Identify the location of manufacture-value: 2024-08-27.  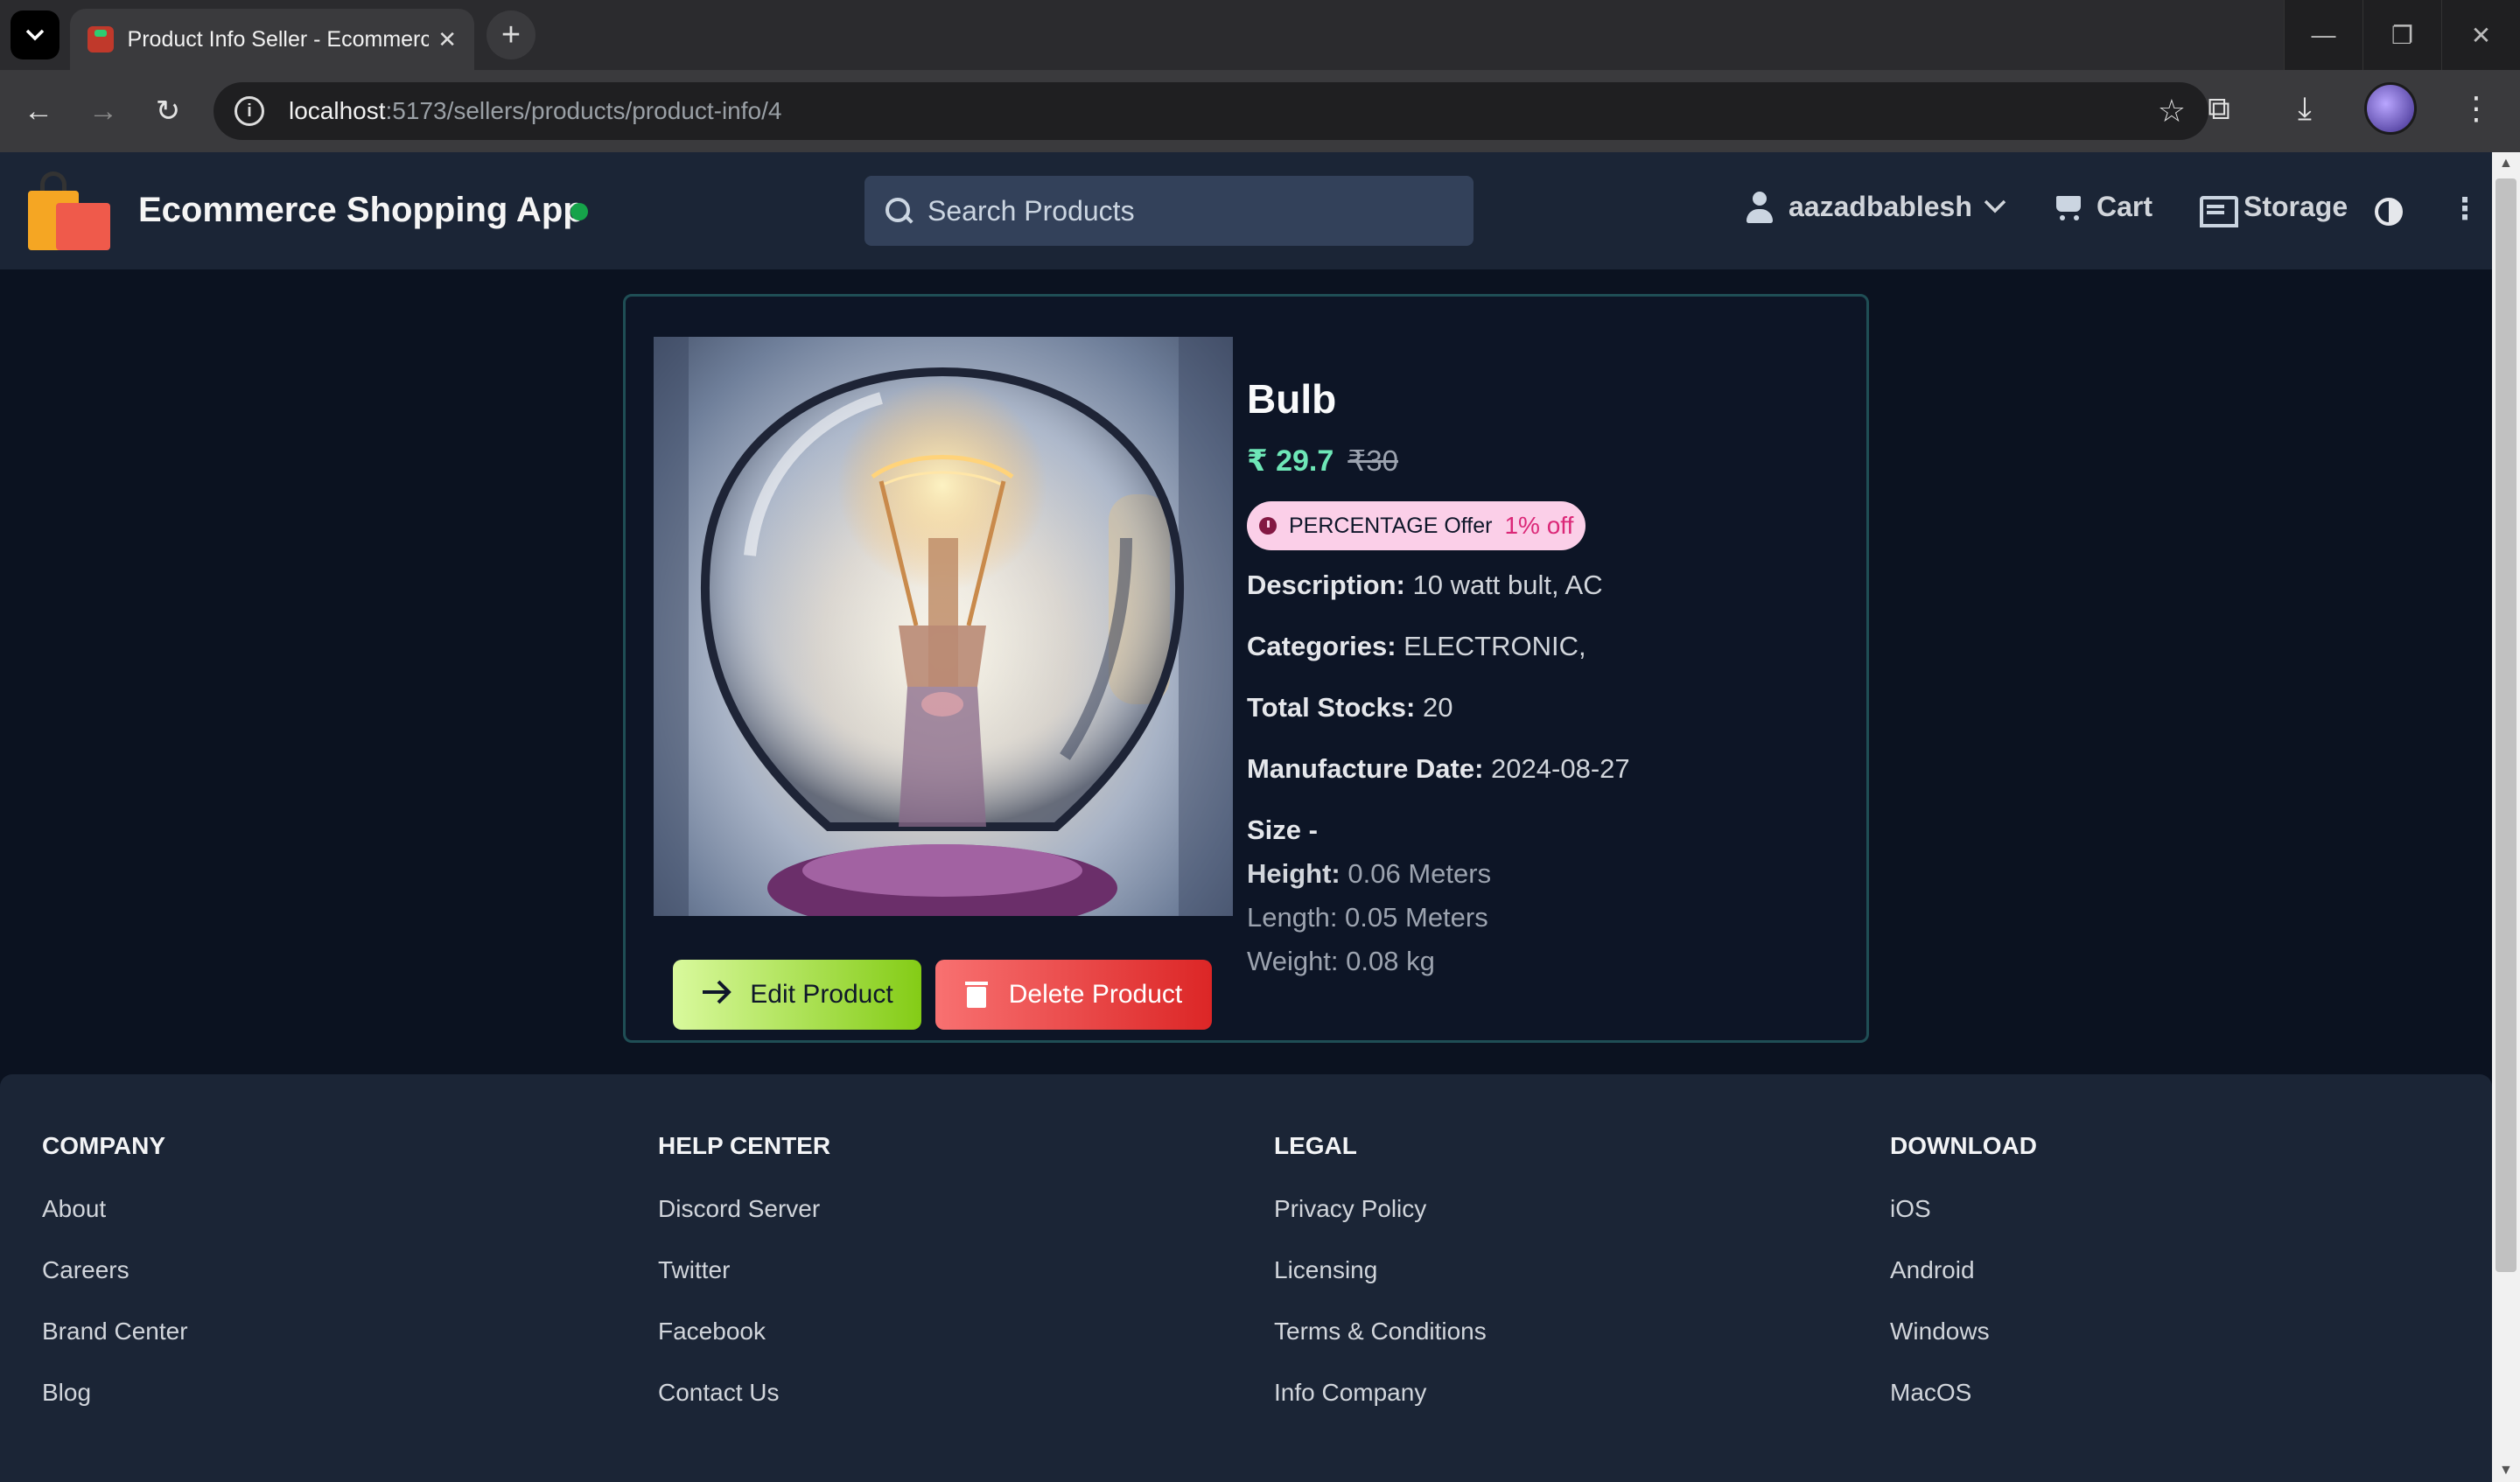
(1556, 768).